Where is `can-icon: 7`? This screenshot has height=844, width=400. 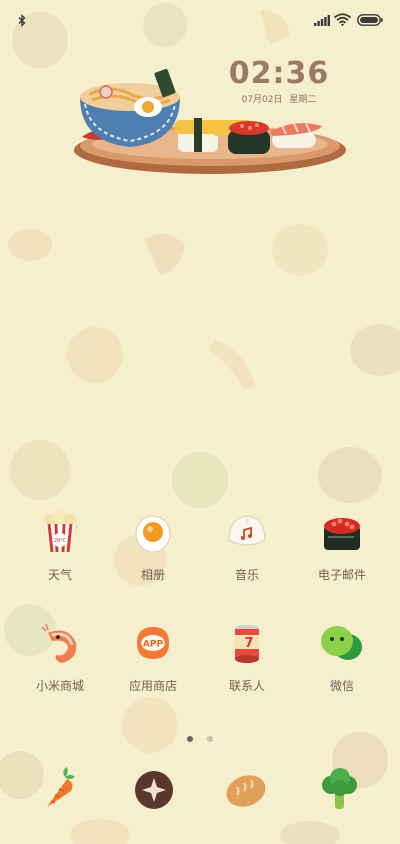
can-icon: 7 is located at coordinates (247, 644).